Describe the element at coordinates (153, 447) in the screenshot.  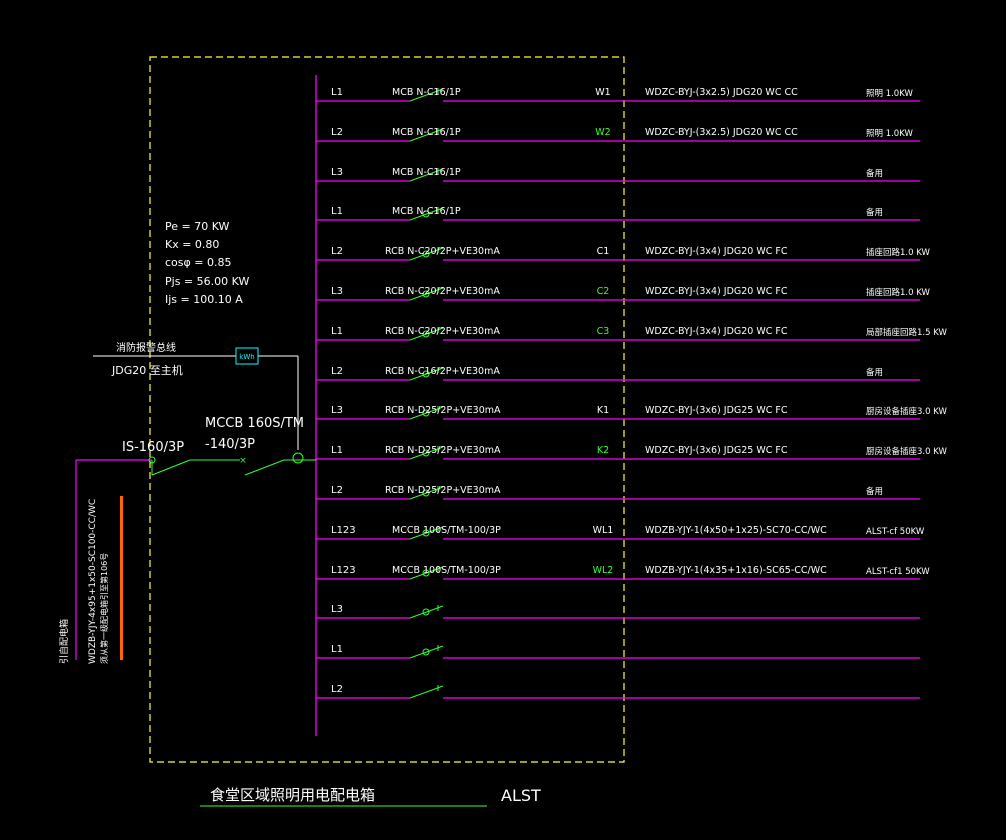
I see `isolator-label: IS-160/3P` at that location.